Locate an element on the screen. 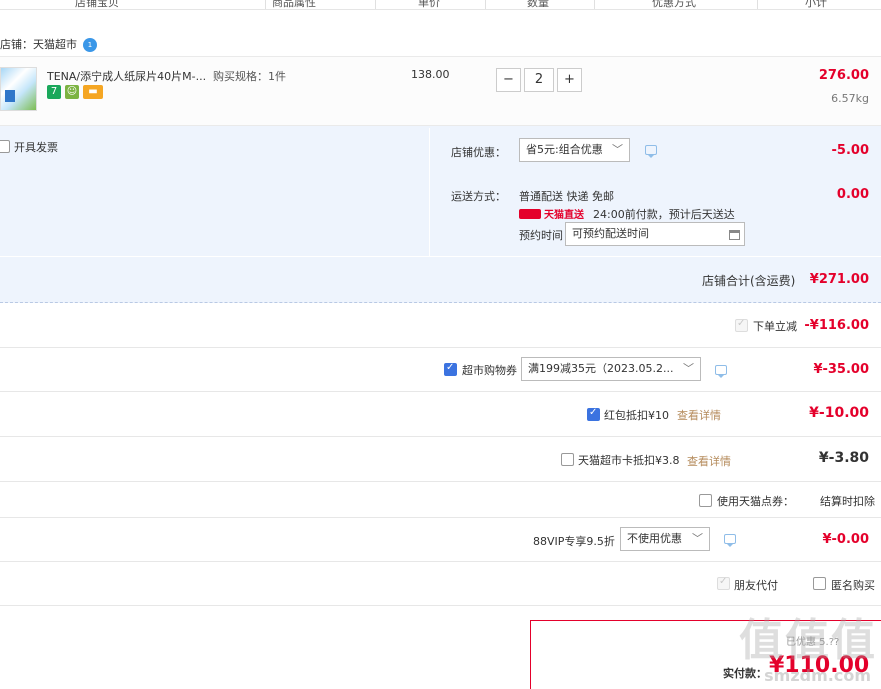 The width and height of the screenshot is (881, 689). shop-badge-icon: 1 is located at coordinates (90, 45).